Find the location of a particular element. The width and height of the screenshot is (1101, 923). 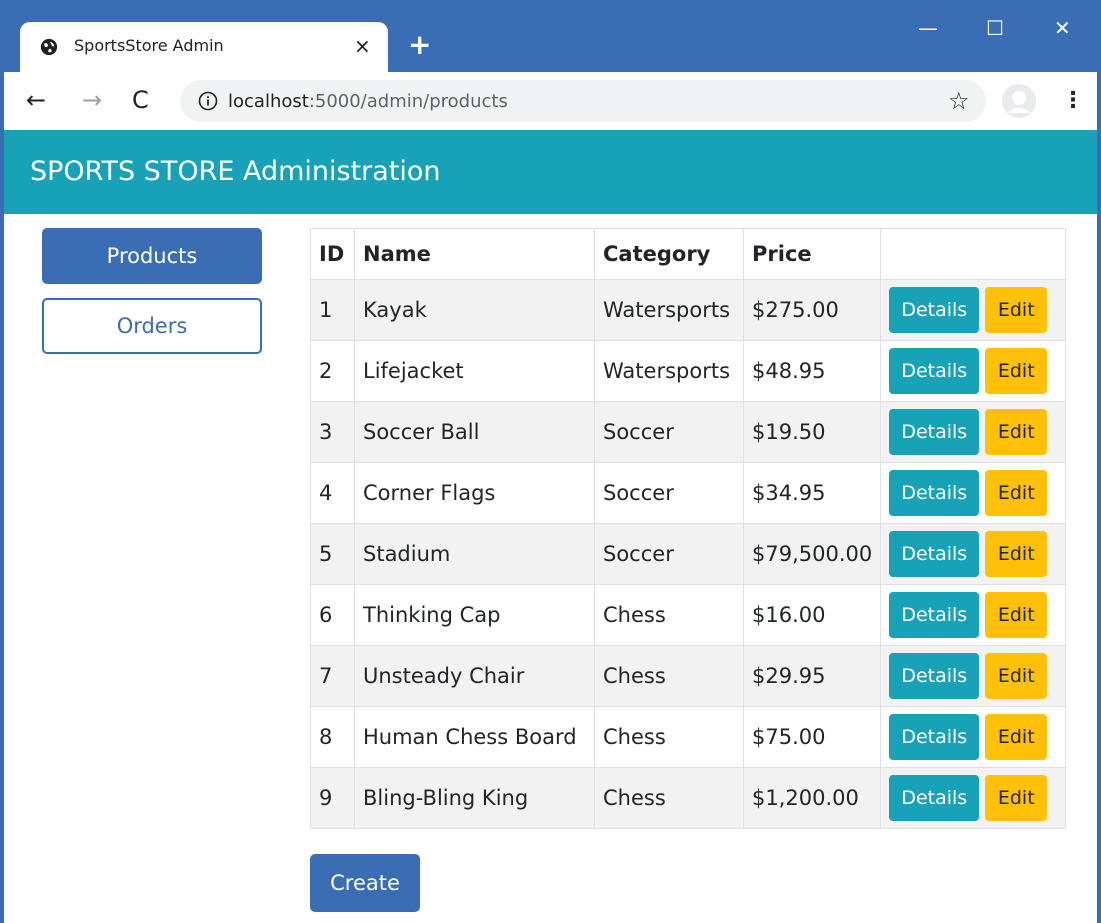

cell-name: Thinking Cap is located at coordinates (474, 615).